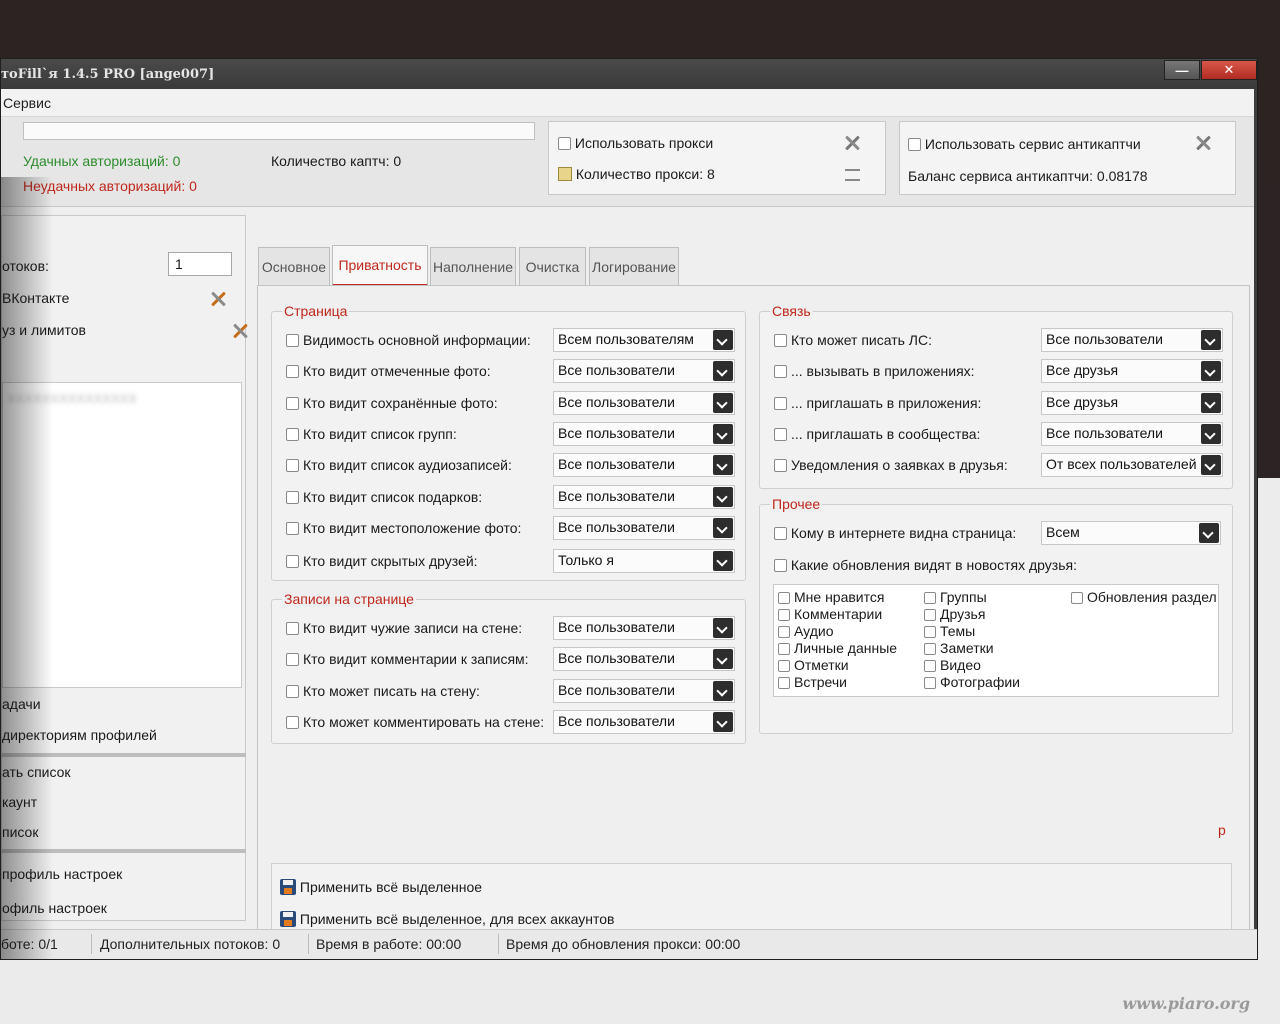 The height and width of the screenshot is (1024, 1280). What do you see at coordinates (895, 533) in the screenshot?
I see `internet-visibility-option: Кому в интернете видна страница:` at bounding box center [895, 533].